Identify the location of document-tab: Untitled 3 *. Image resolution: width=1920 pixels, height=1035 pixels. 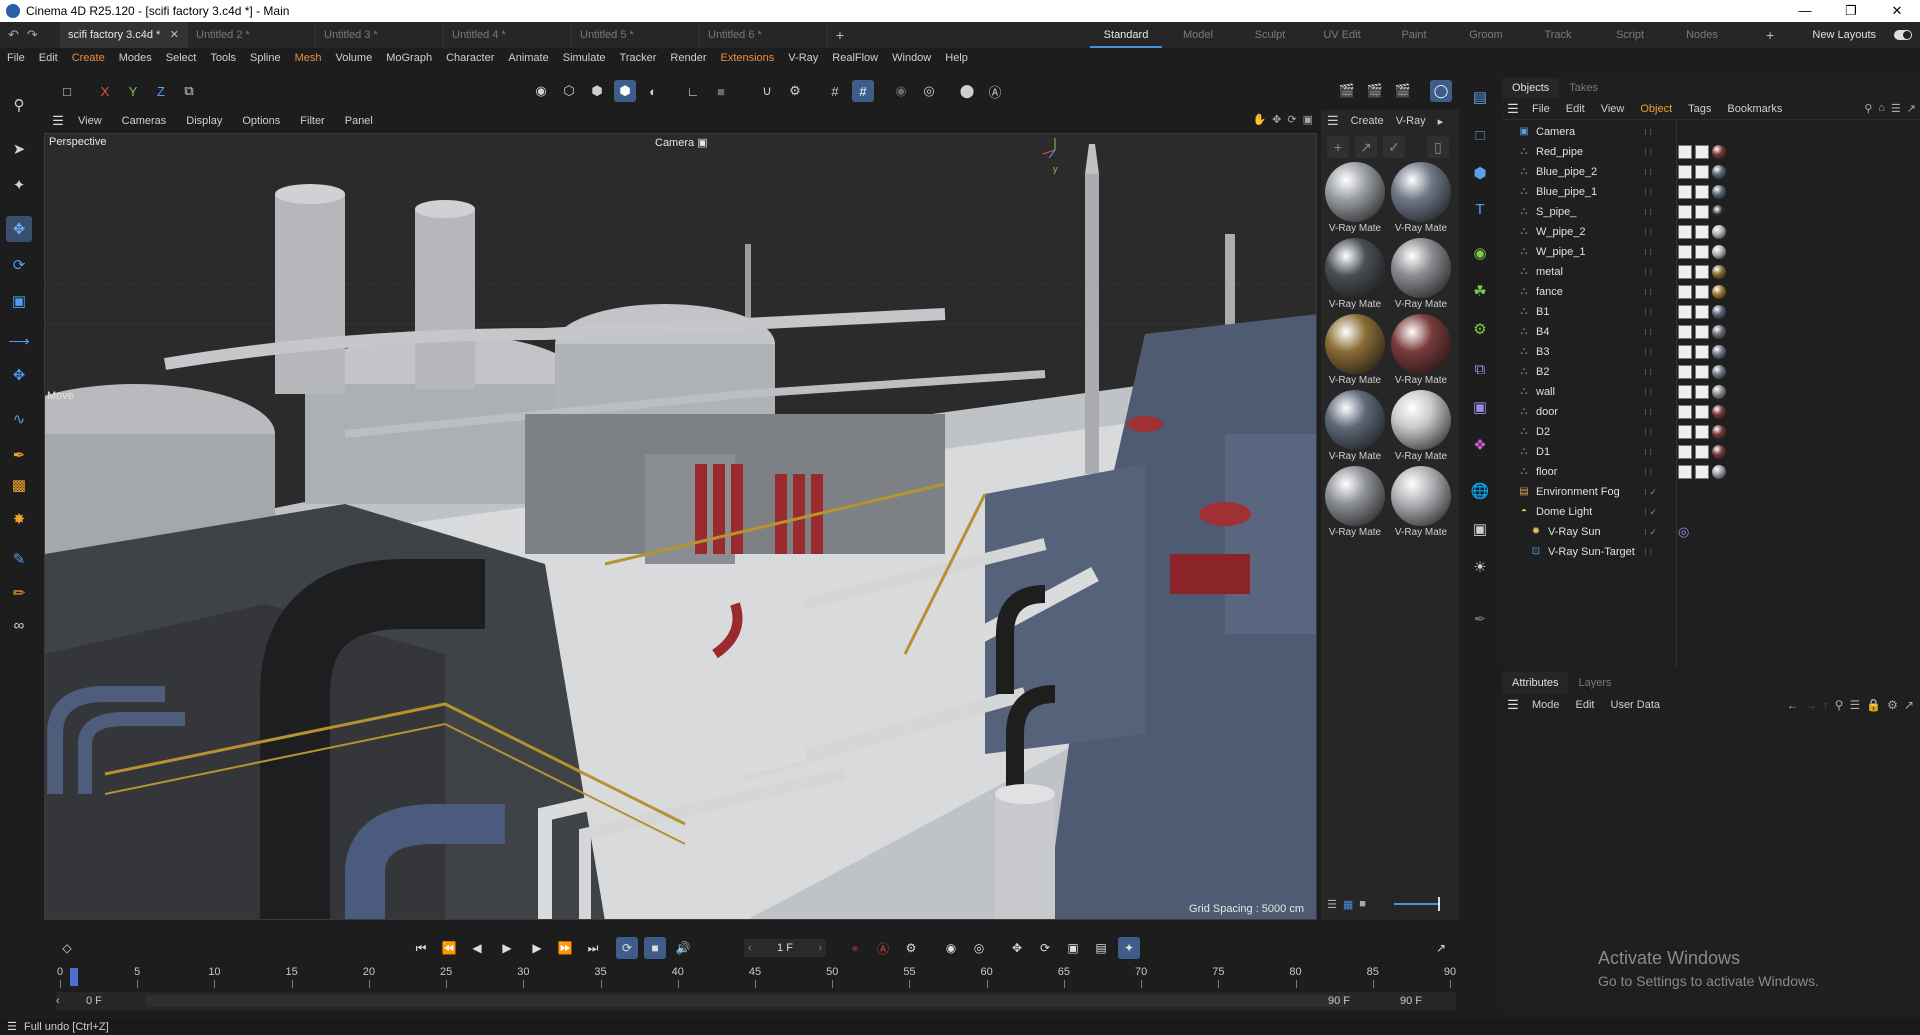
(380, 35).